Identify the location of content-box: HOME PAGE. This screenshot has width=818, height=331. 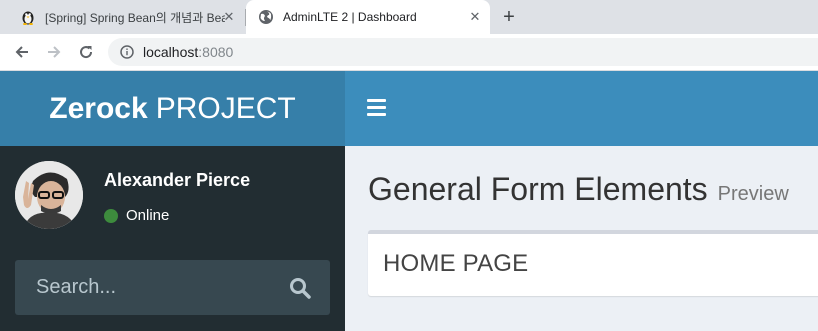
(593, 263).